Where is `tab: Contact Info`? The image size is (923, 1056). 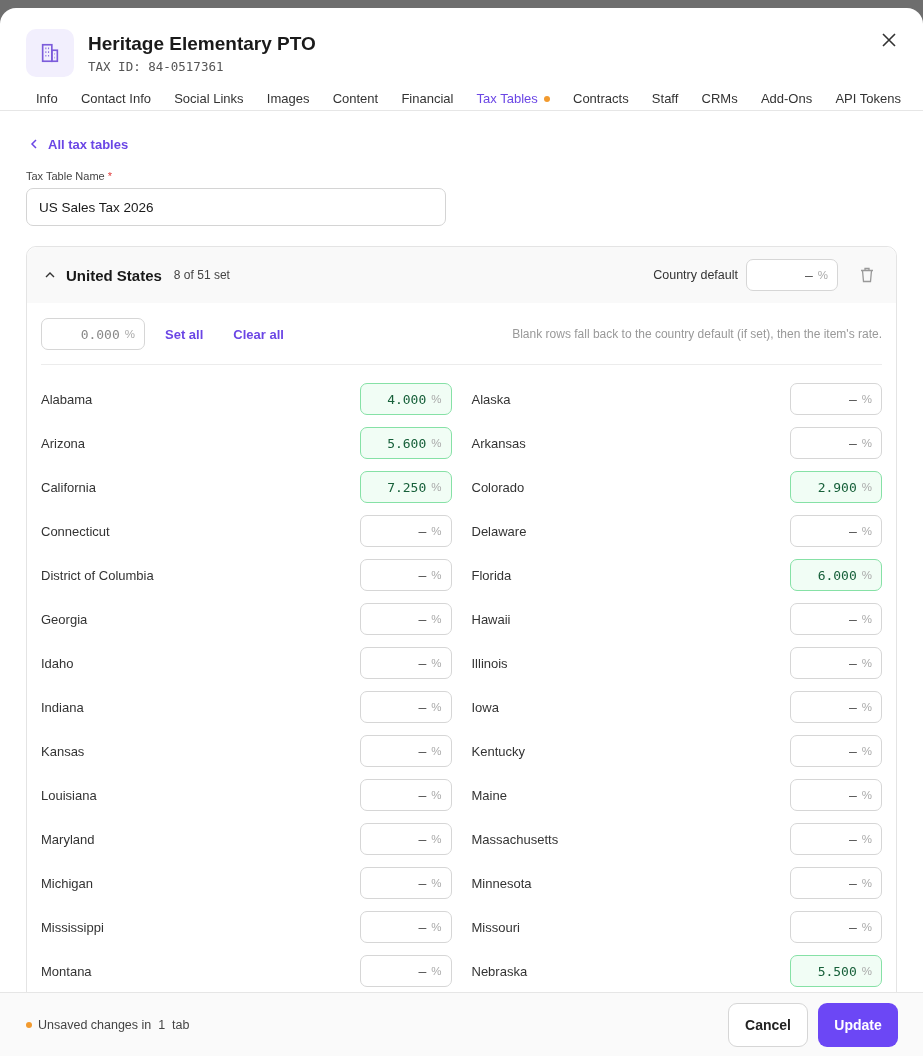
tab: Contact Info is located at coordinates (115, 100).